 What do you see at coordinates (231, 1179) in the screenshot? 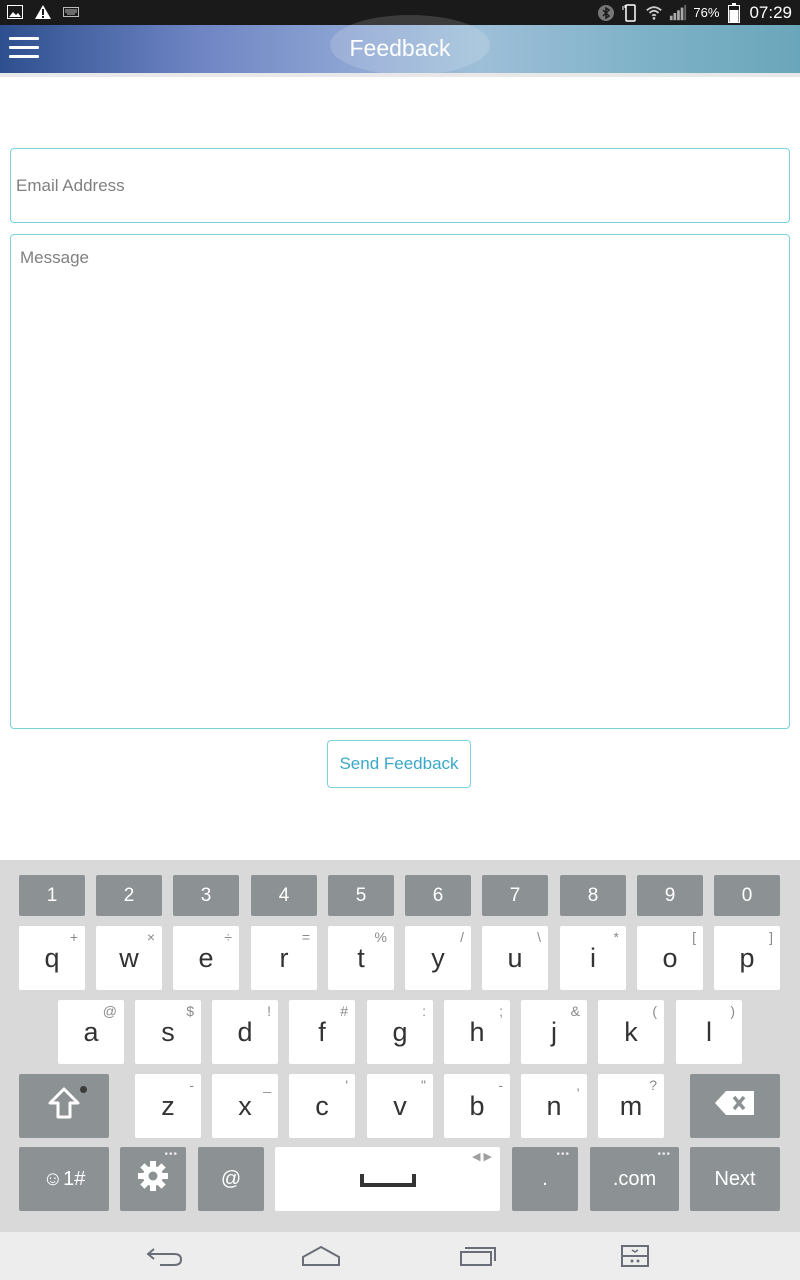
I see `at-key: @` at bounding box center [231, 1179].